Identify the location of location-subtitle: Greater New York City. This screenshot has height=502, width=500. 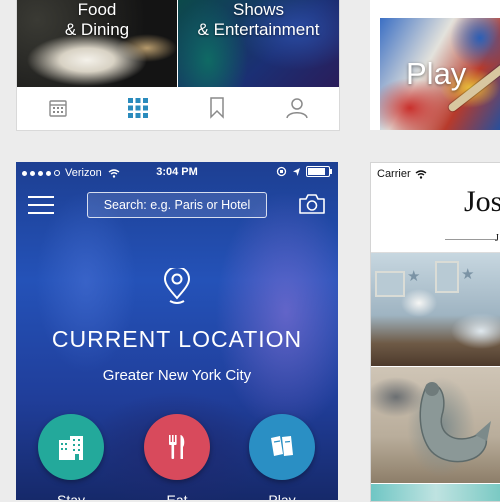
(177, 375).